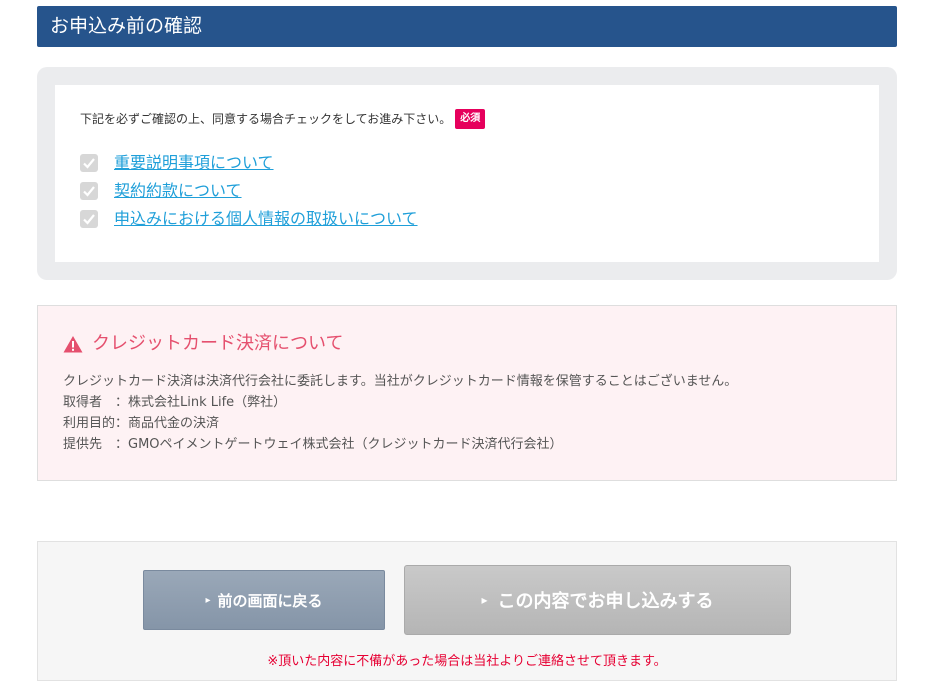 The width and height of the screenshot is (932, 681). Describe the element at coordinates (470, 119) in the screenshot. I see `required-badge: 必須` at that location.